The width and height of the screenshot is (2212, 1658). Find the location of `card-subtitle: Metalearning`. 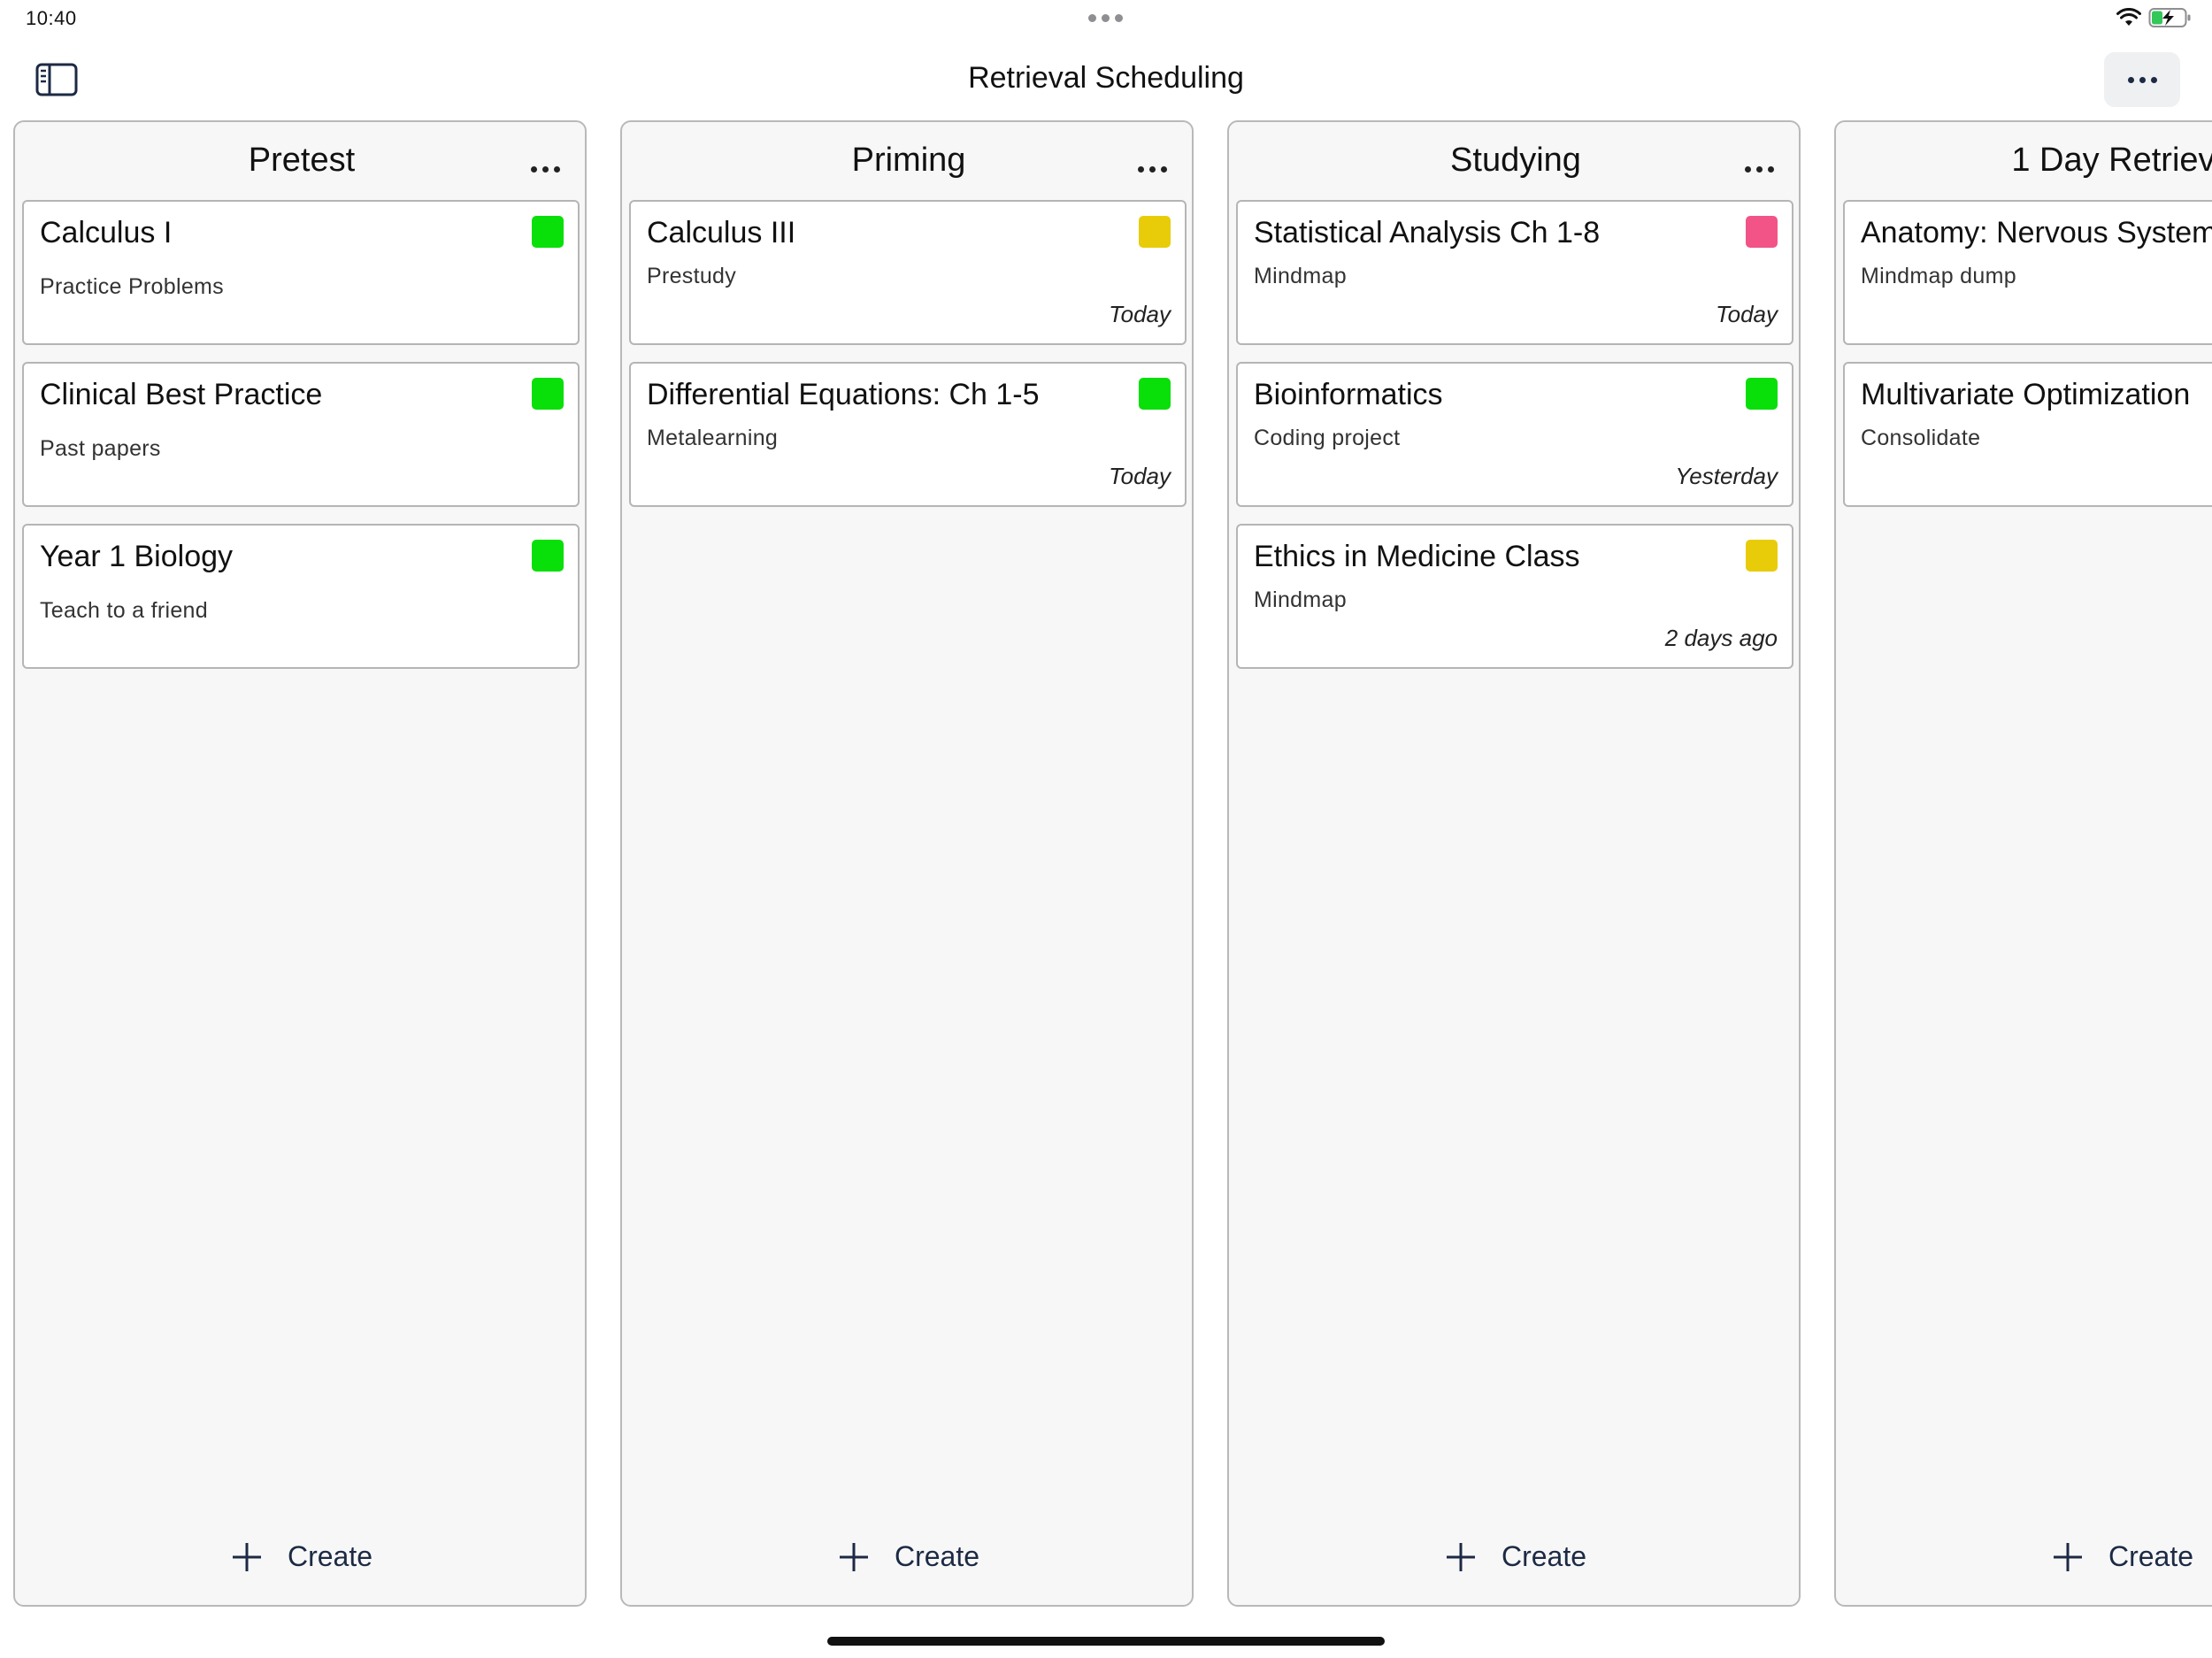

card-subtitle: Metalearning is located at coordinates (713, 438).